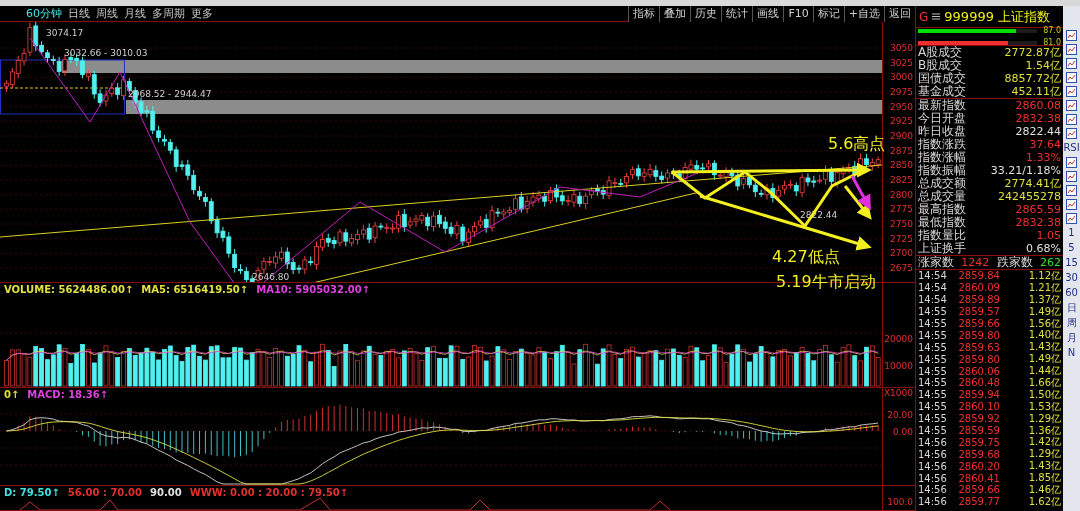 This screenshot has width=1080, height=511. I want to click on period-shortcut: 60, so click(1071, 293).